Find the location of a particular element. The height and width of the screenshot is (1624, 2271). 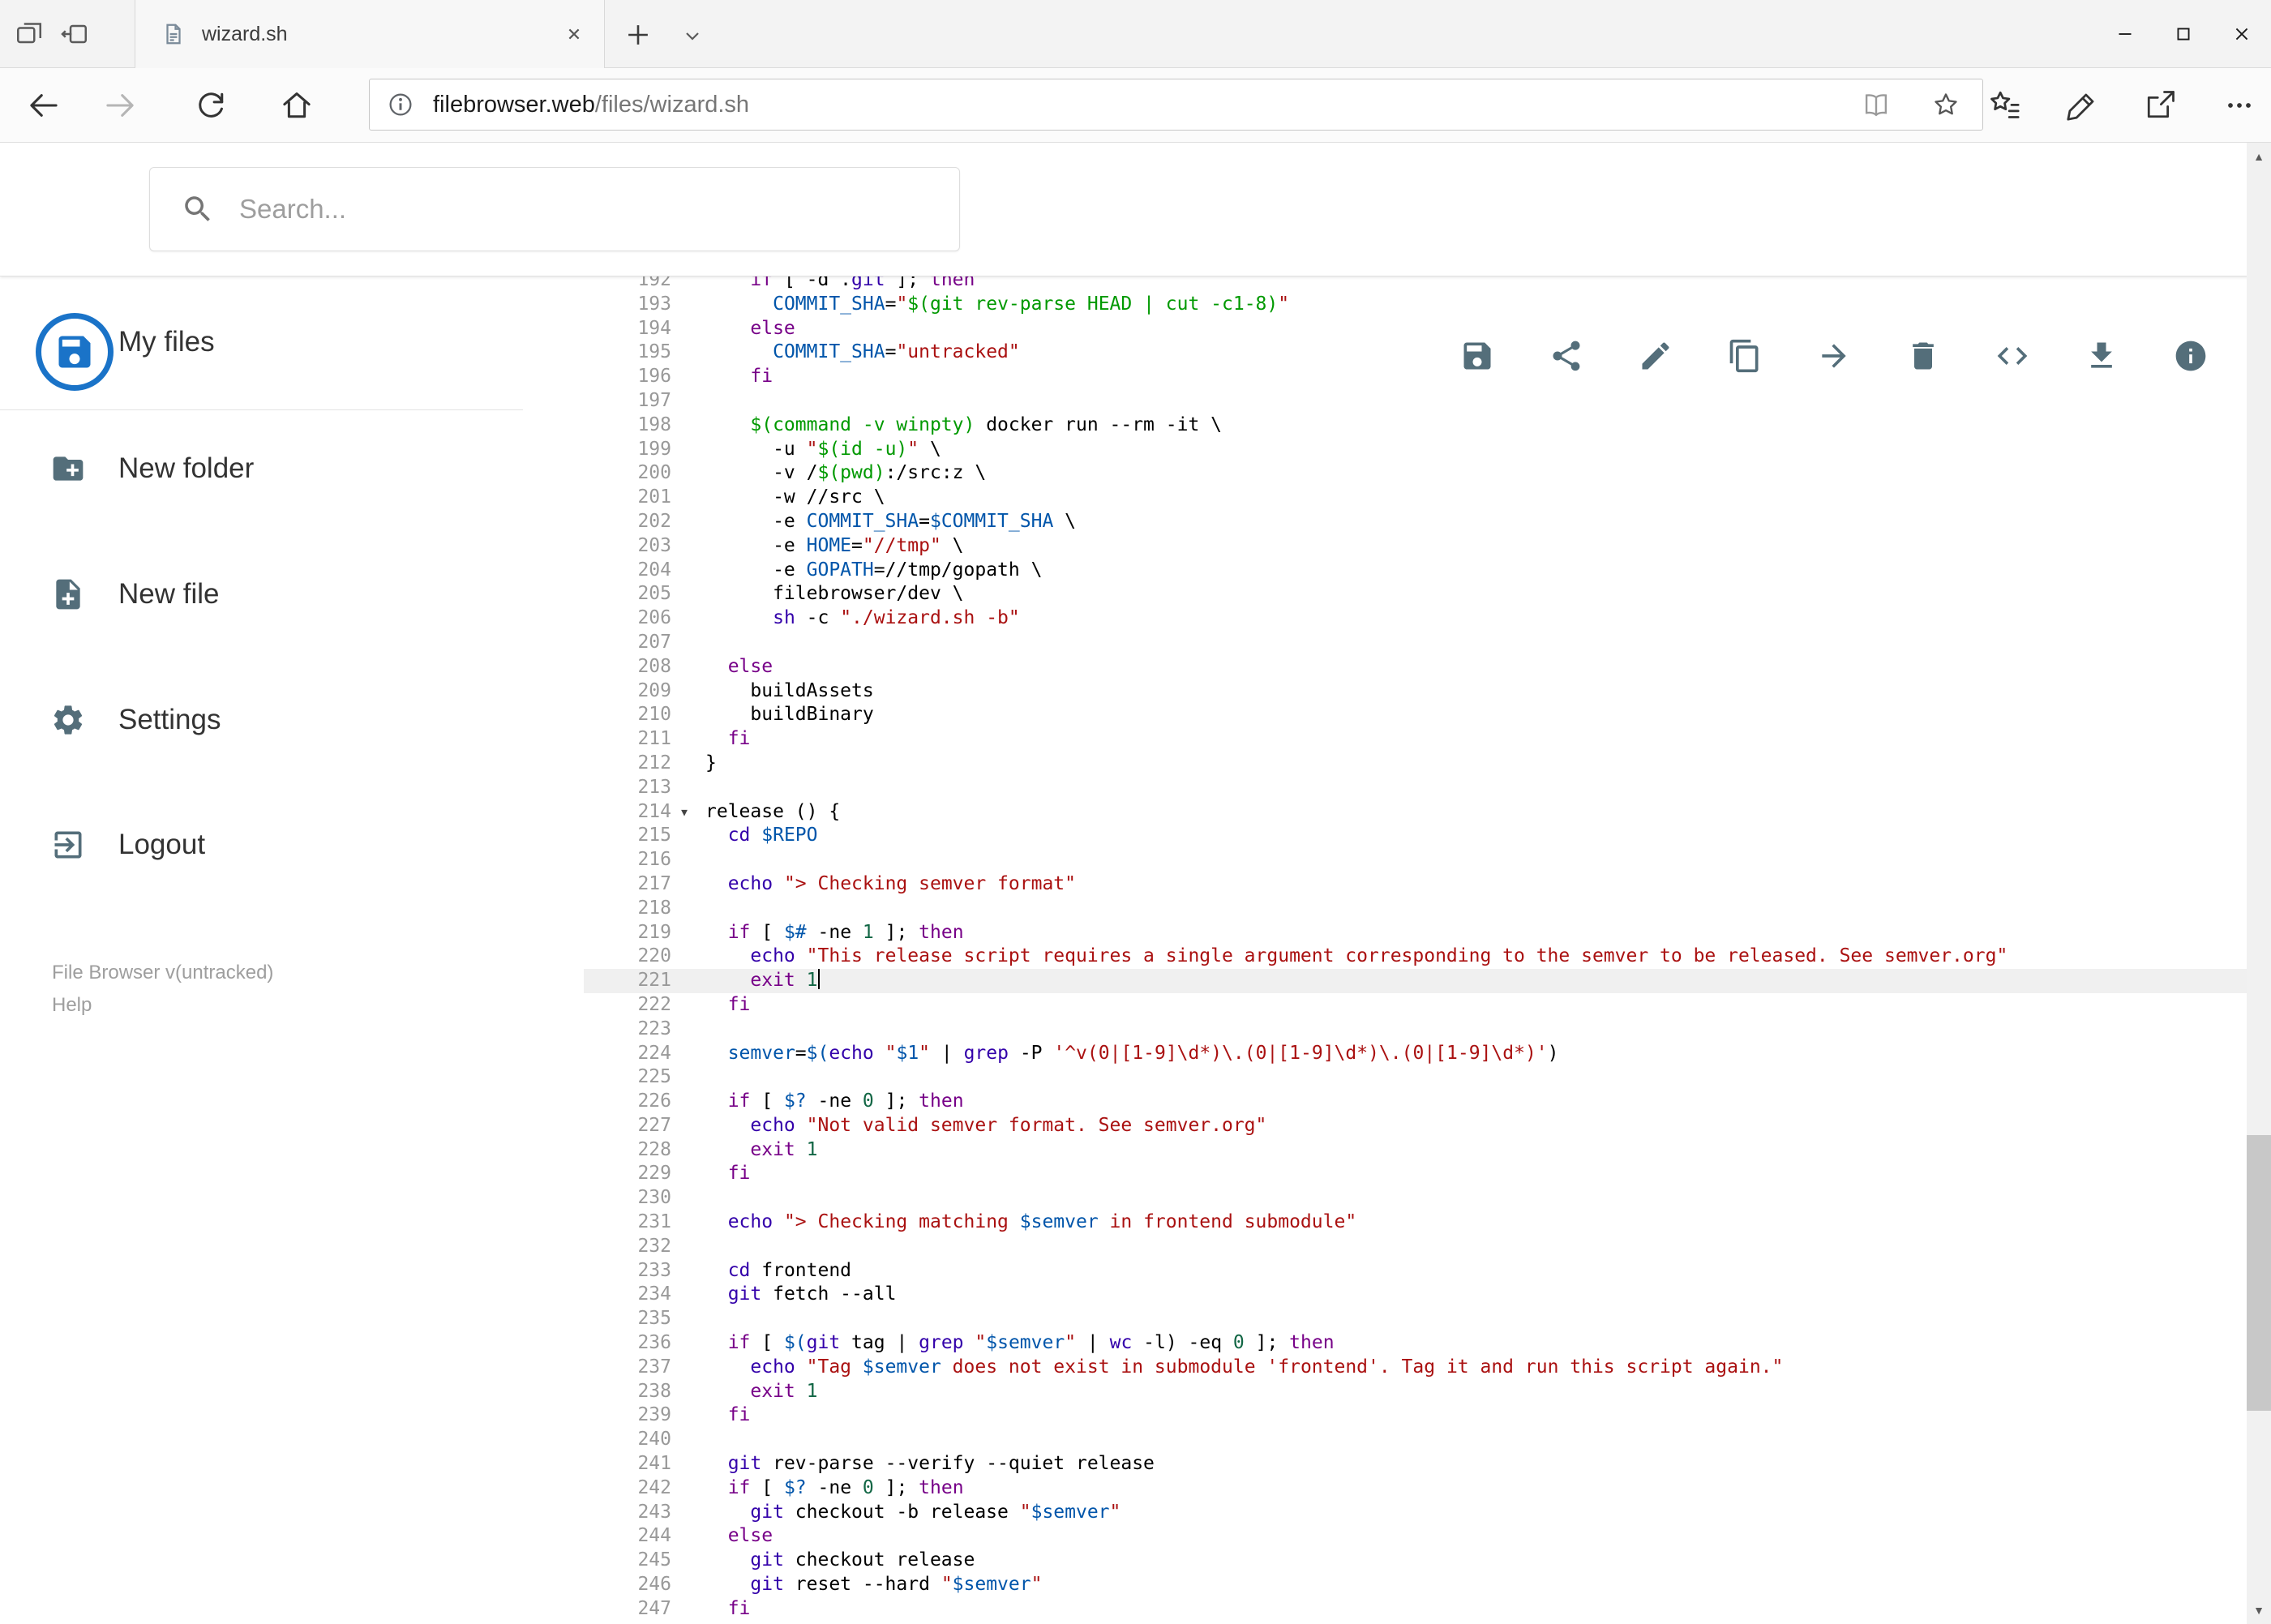

maximize-button is located at coordinates (2183, 34).